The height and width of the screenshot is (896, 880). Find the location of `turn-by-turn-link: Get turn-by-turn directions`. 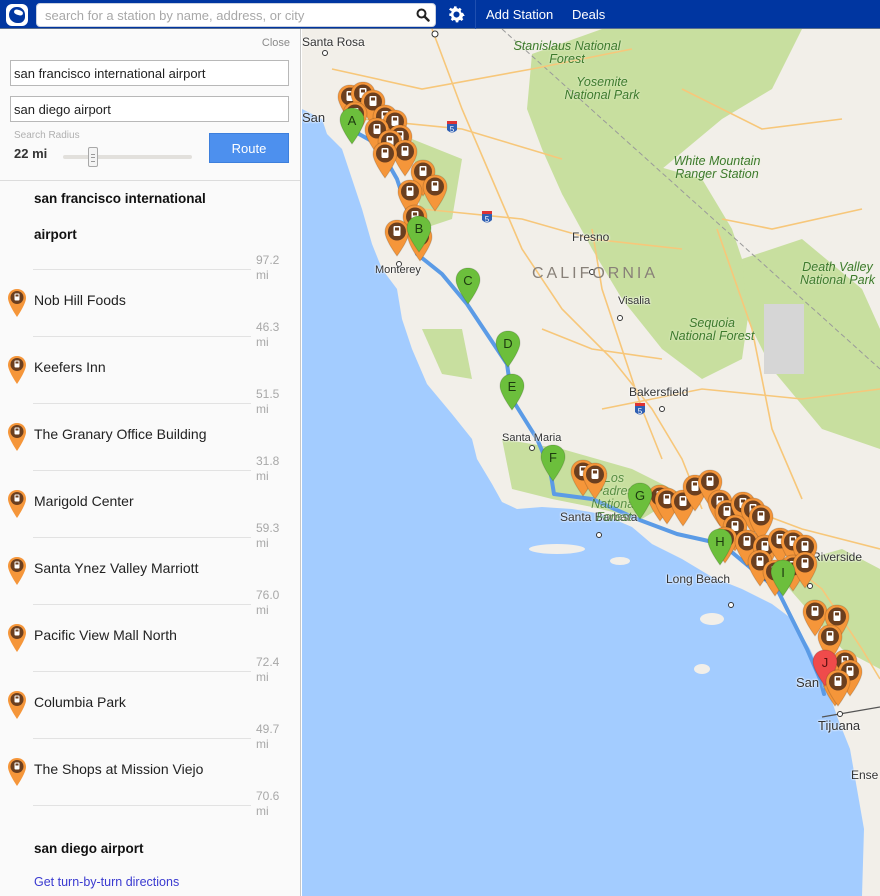

turn-by-turn-link: Get turn-by-turn directions is located at coordinates (106, 882).